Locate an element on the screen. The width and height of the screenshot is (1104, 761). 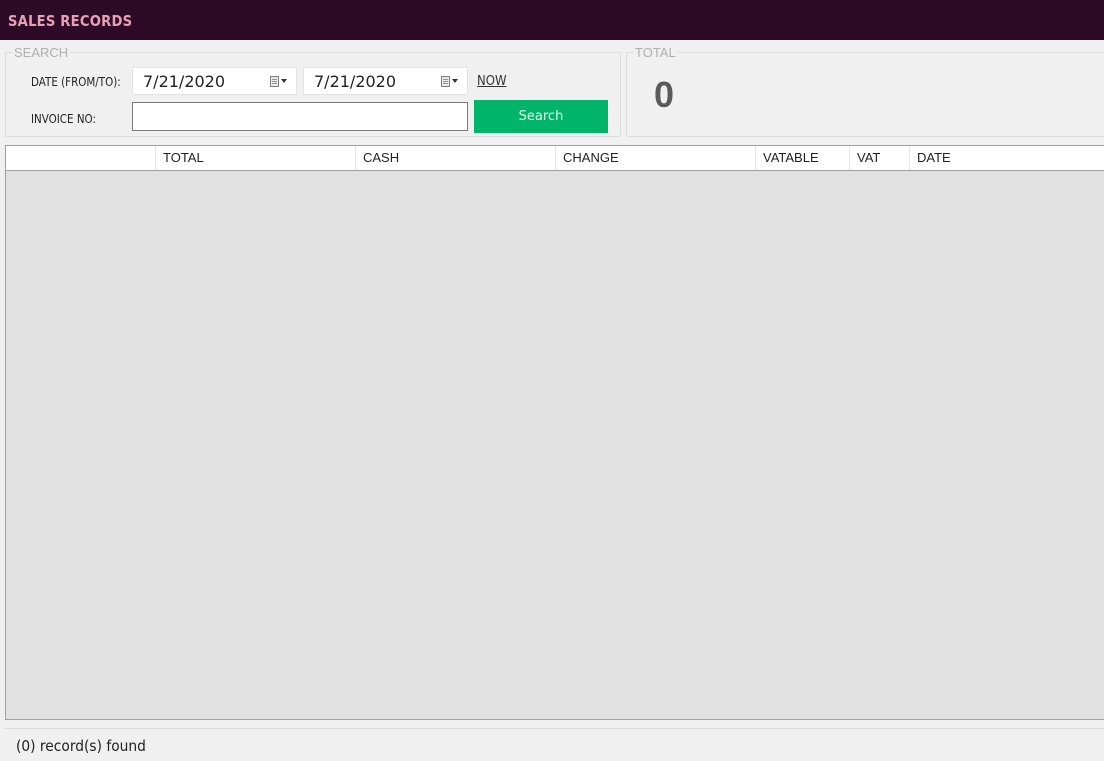
date-to-value: 7/21/2020 is located at coordinates (355, 81).